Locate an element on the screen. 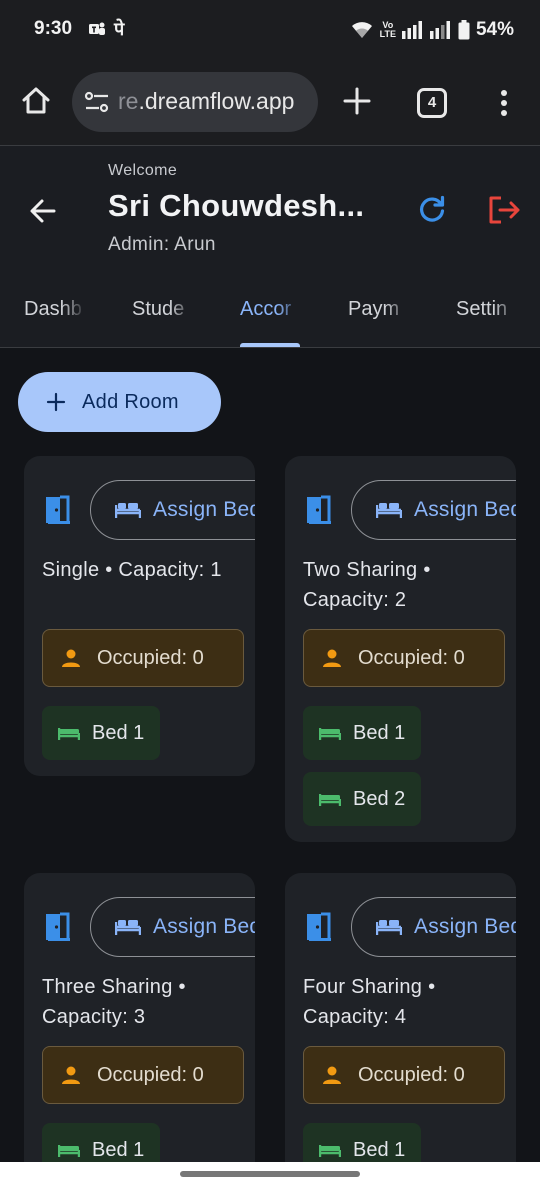  tab-accommodation: Accor is located at coordinates (271, 309).